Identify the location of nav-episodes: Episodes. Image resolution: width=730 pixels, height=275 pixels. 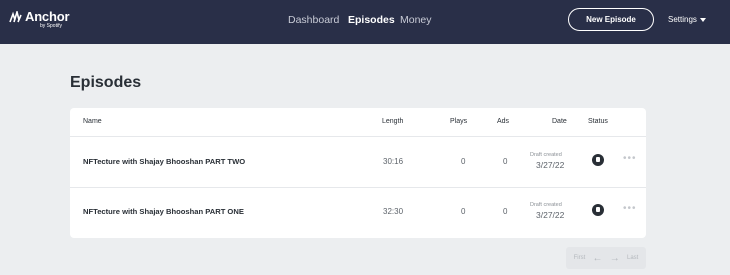
(371, 20).